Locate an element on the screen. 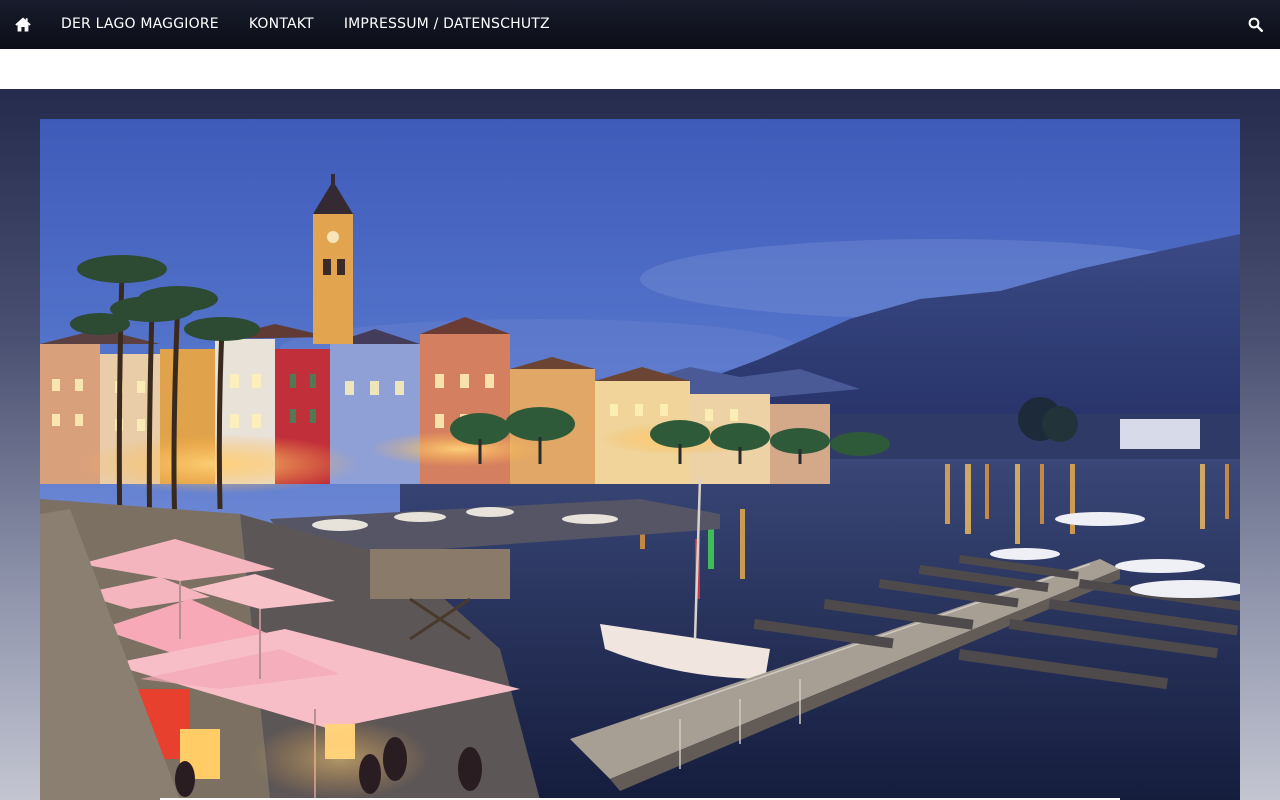  home-icon is located at coordinates (23, 24).